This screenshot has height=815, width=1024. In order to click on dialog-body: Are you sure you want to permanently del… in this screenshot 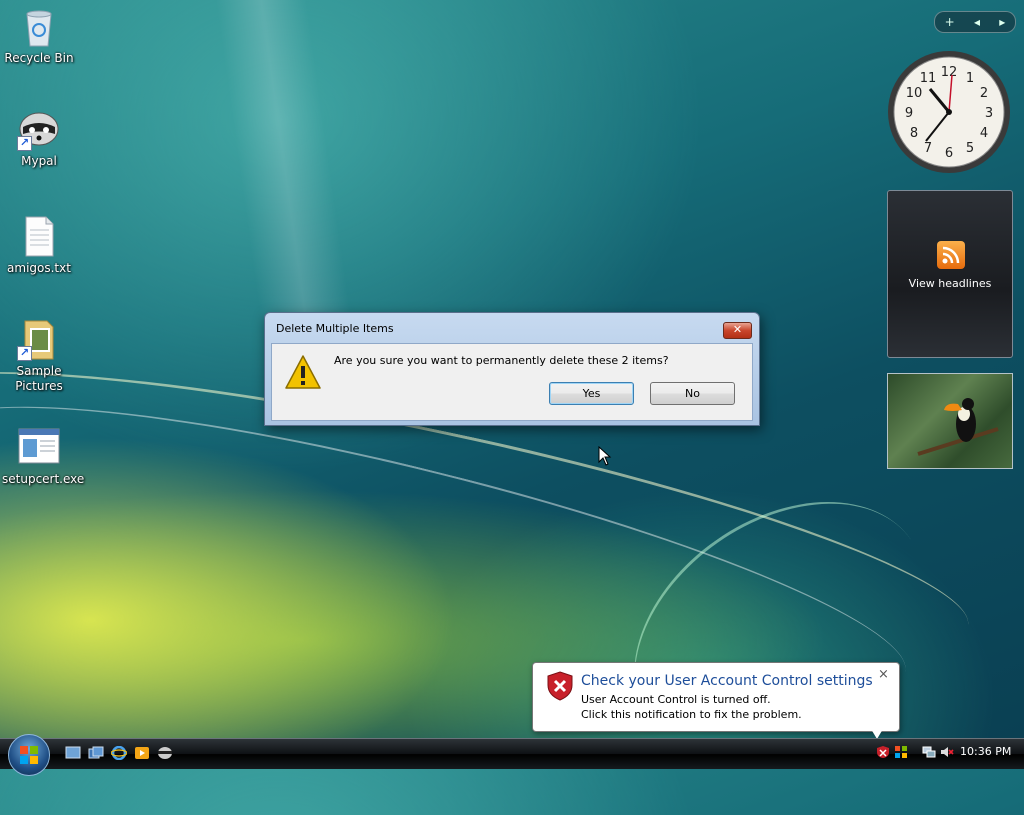, I will do `click(512, 382)`.